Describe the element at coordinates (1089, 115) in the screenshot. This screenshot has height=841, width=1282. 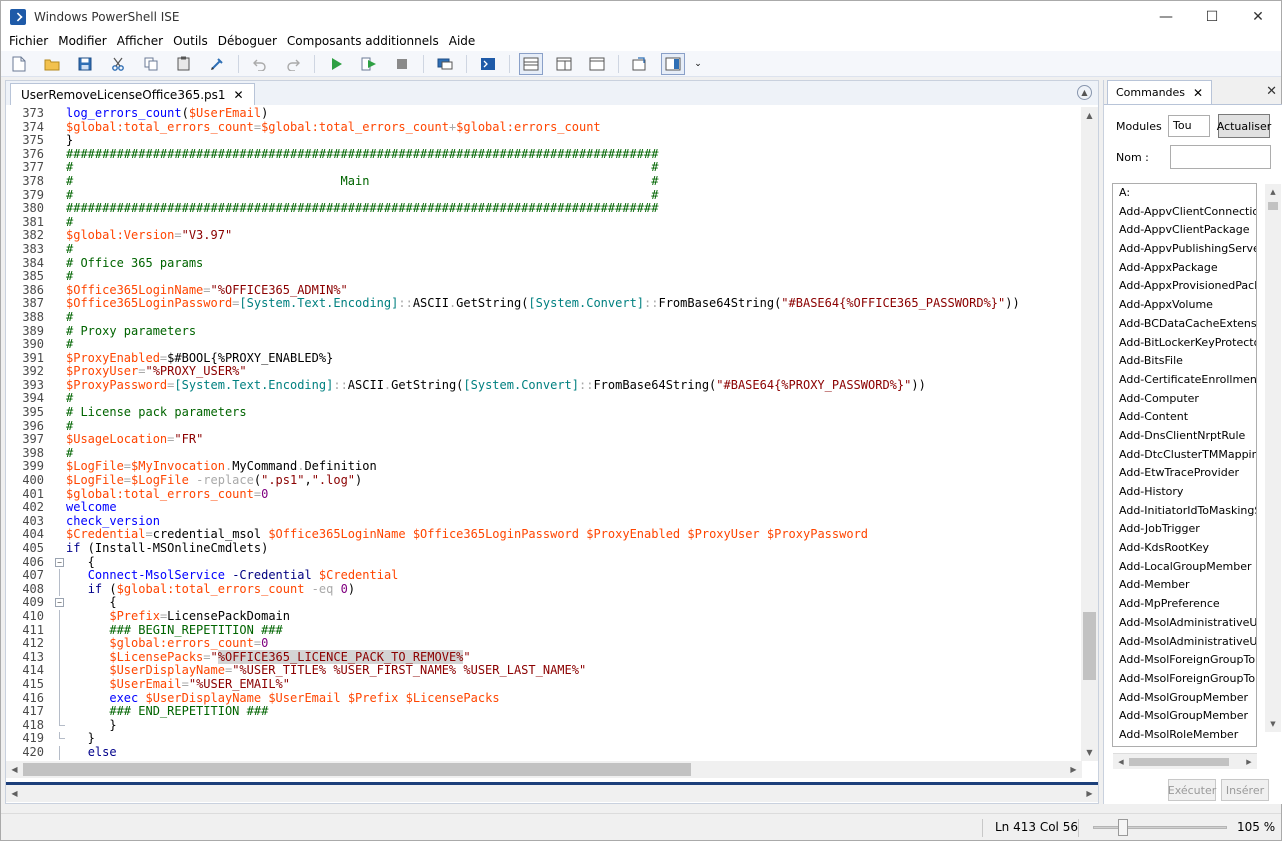
I see `scroll-up-icon: ▲` at that location.